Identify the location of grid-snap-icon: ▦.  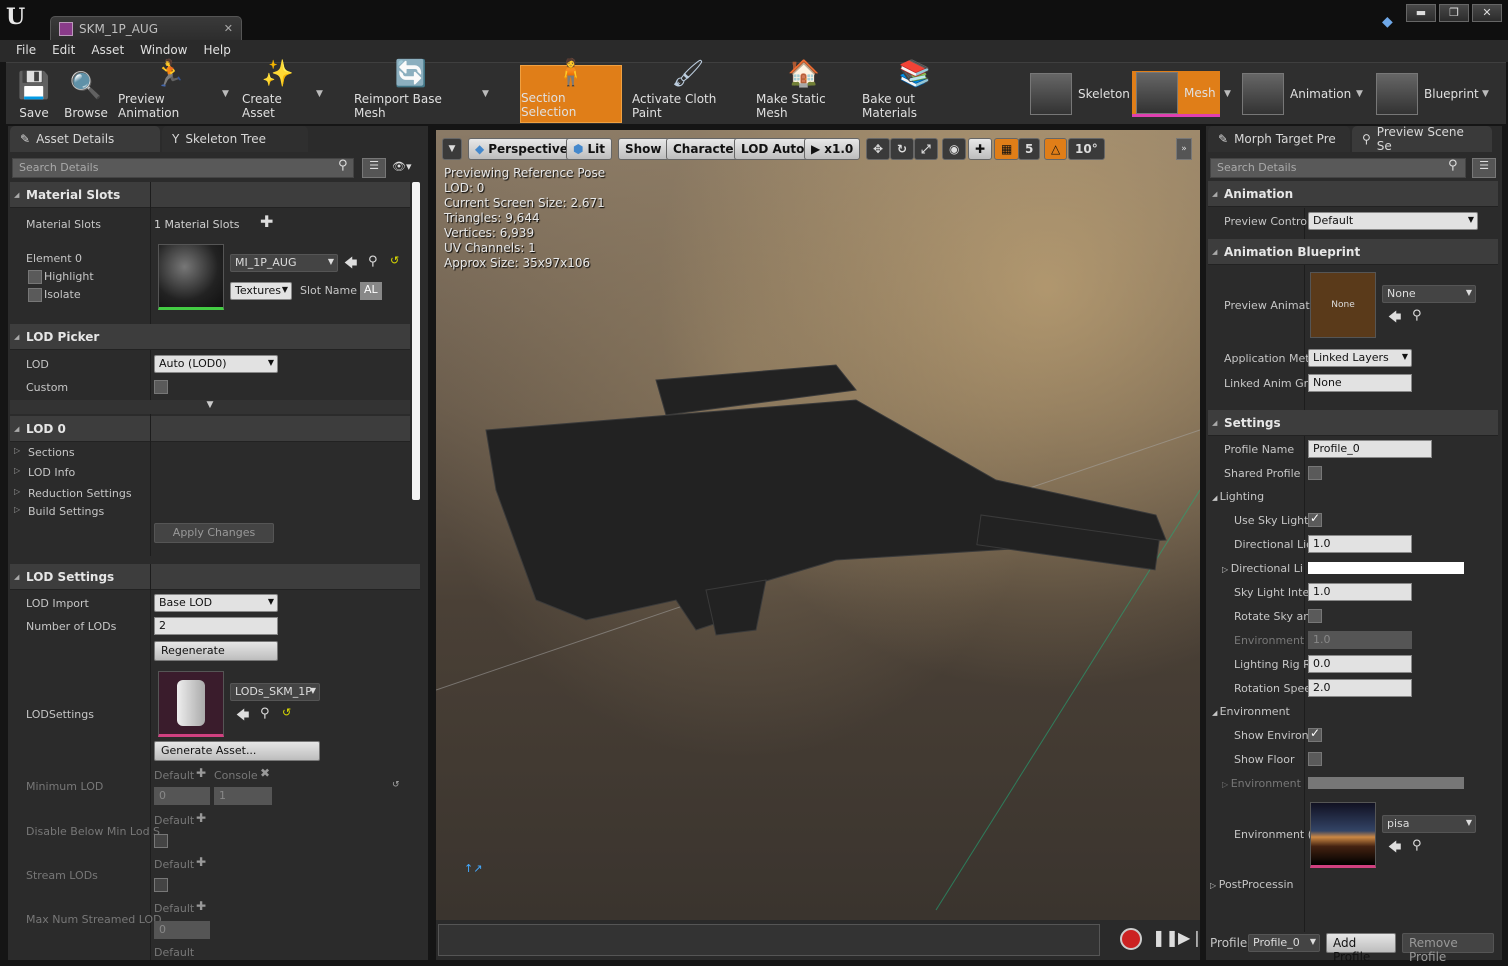
(1007, 149).